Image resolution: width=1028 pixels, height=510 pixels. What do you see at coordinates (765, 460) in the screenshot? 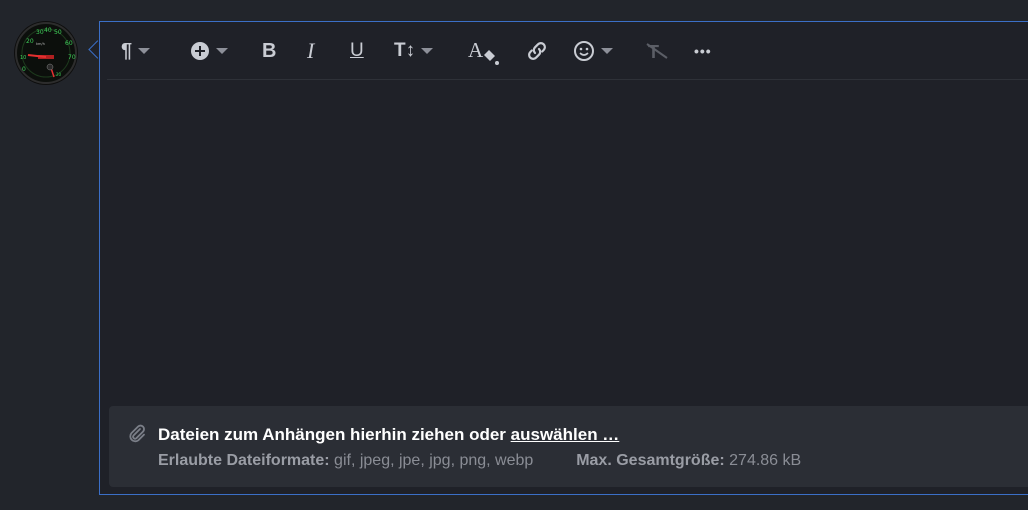
I see `max-size-value: 274.86 kB` at bounding box center [765, 460].